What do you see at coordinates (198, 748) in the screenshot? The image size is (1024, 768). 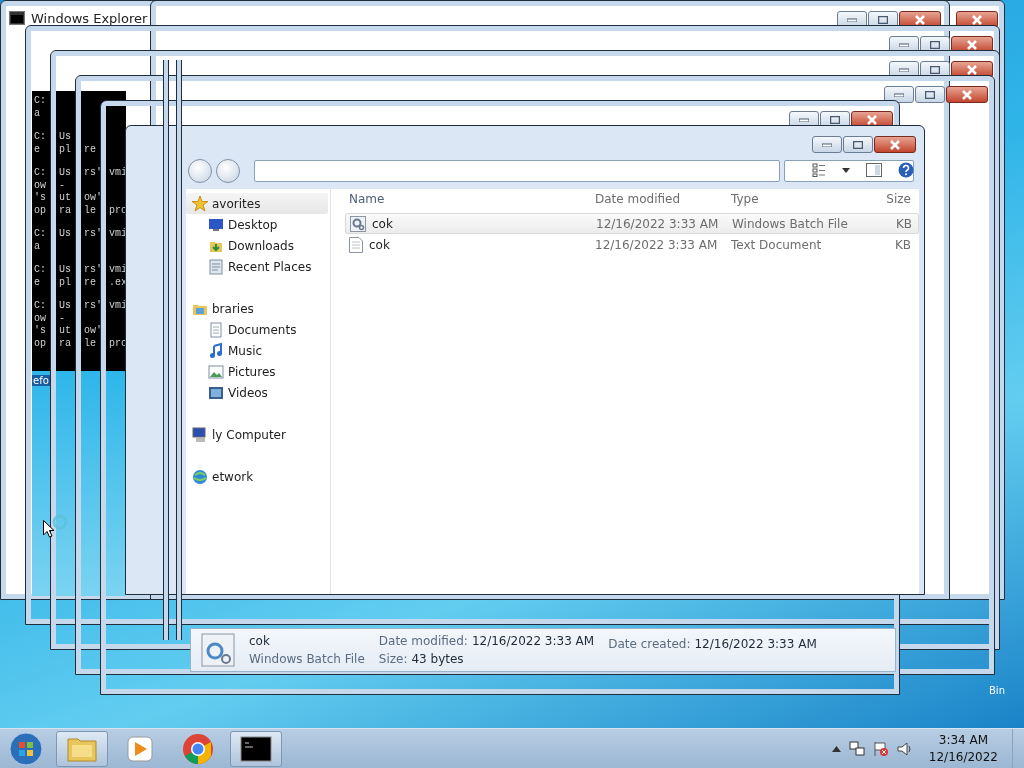 I see `chrome-icon` at bounding box center [198, 748].